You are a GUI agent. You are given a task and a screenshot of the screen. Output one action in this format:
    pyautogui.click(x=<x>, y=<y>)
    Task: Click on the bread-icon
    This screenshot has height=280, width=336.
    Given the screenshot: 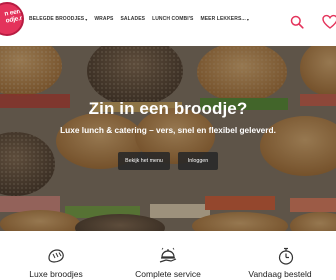 What is the action you would take?
    pyautogui.click(x=56, y=256)
    